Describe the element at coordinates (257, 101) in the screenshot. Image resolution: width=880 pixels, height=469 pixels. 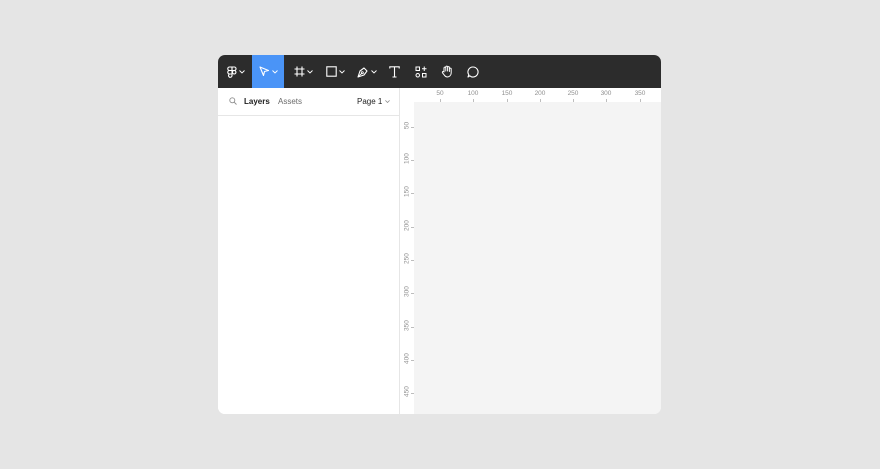
I see `tab-layers: Layers` at that location.